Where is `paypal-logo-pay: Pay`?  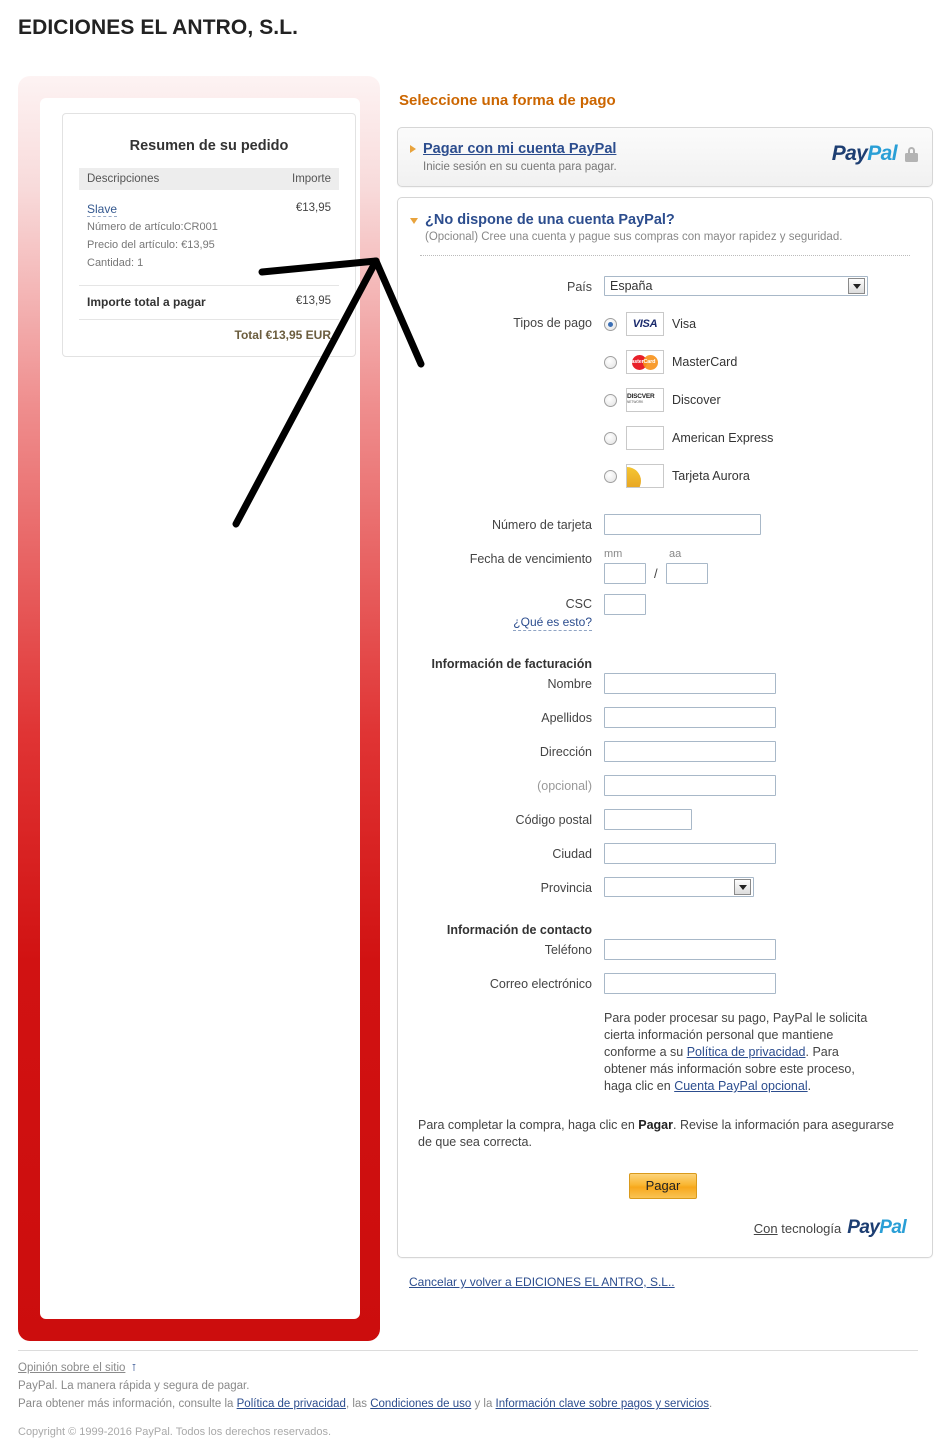 paypal-logo-pay: Pay is located at coordinates (849, 153).